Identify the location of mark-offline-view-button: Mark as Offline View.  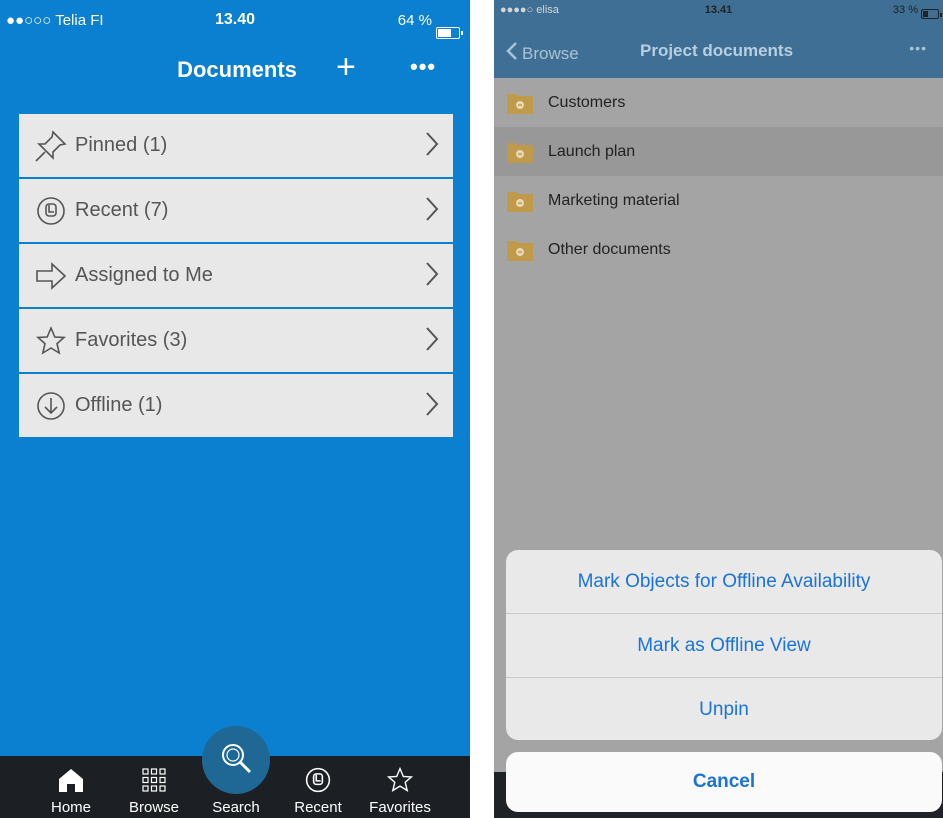
(724, 646).